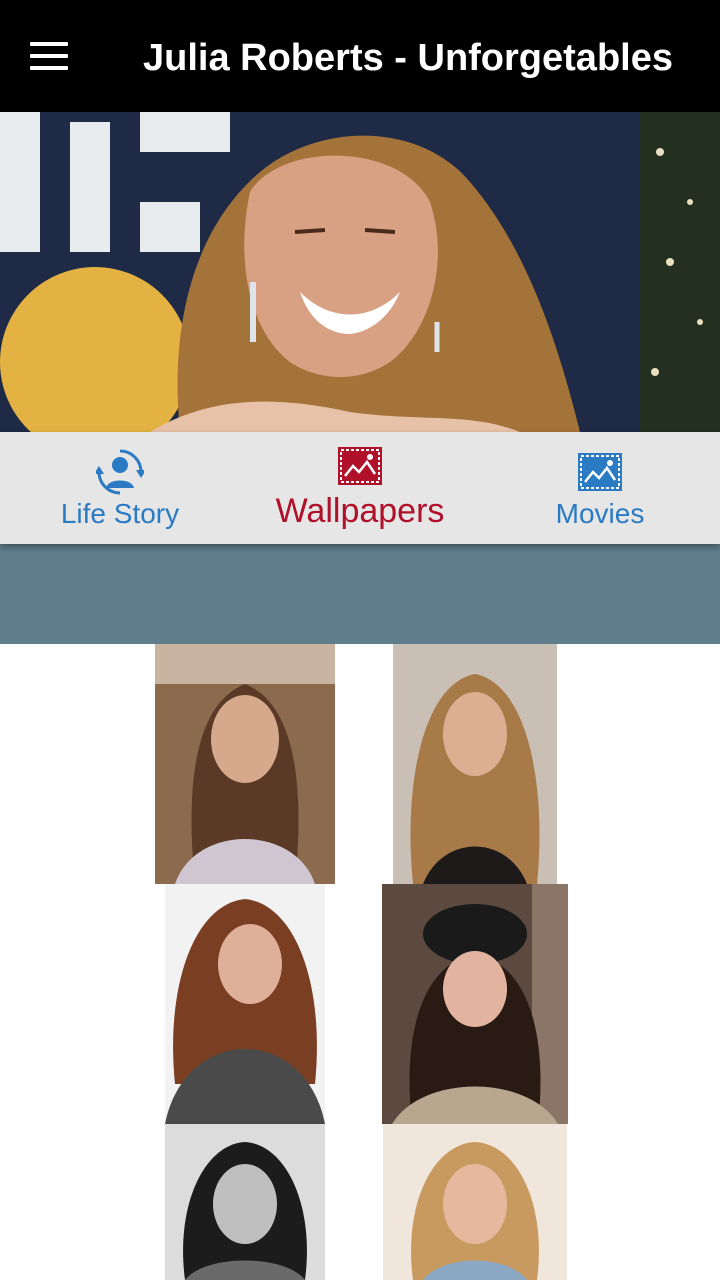 This screenshot has width=720, height=1280. Describe the element at coordinates (48, 56) in the screenshot. I see `menu-button` at that location.